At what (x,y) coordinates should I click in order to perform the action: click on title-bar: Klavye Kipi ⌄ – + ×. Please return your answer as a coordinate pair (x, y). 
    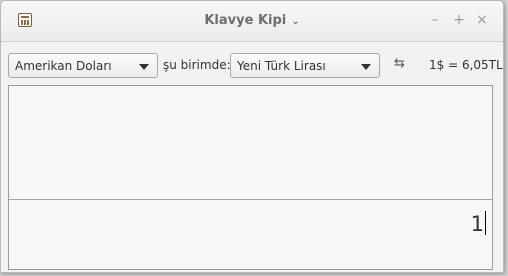
    Looking at the image, I should click on (252, 21).